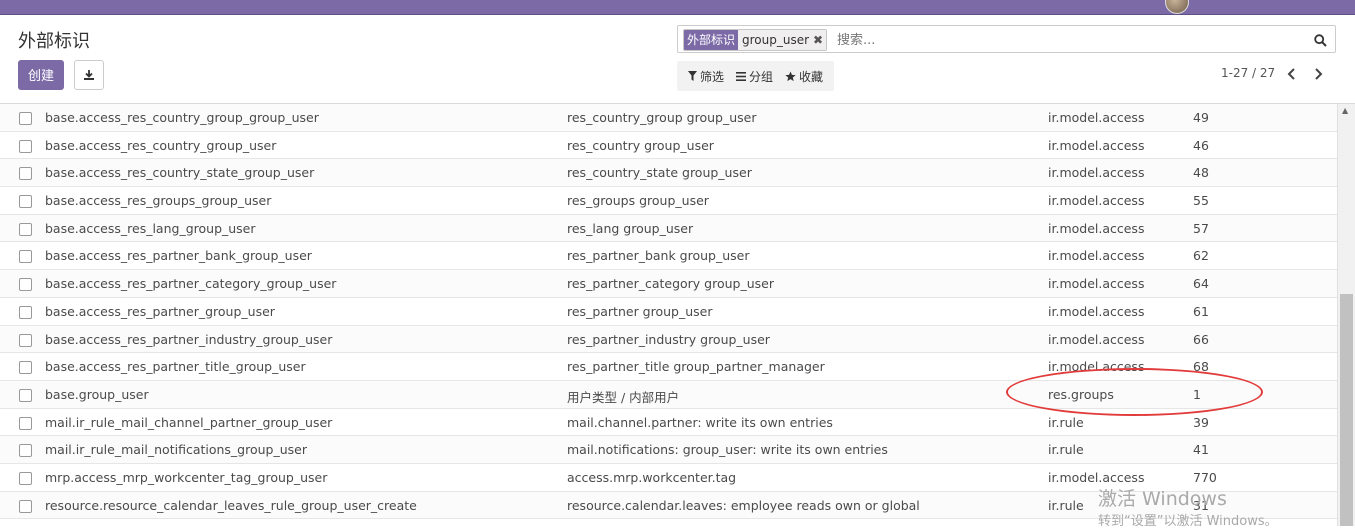 This screenshot has width=1355, height=529. I want to click on search-input, so click(1067, 40).